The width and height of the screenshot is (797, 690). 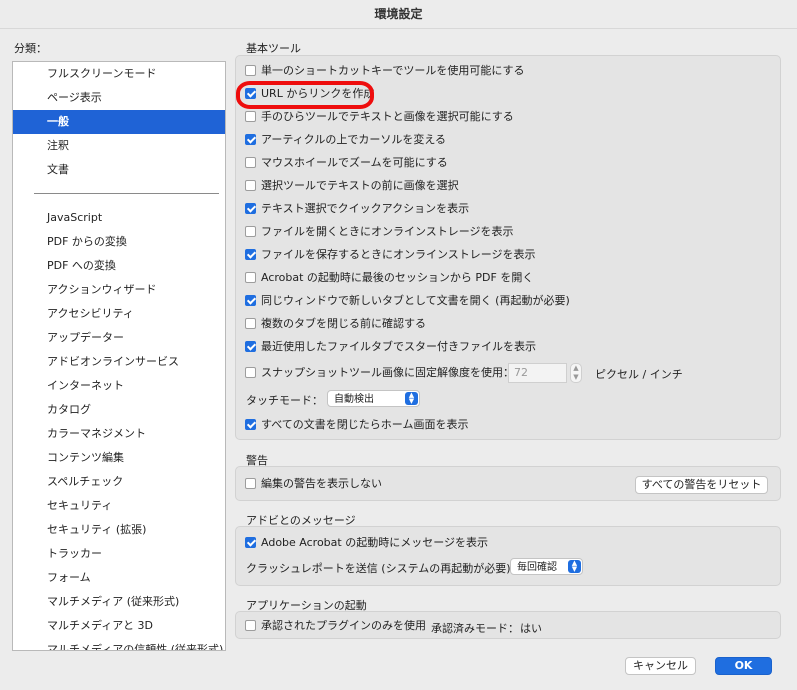 What do you see at coordinates (119, 458) in the screenshot?
I see `sidebar-item-content-editing: コンテンツ編集` at bounding box center [119, 458].